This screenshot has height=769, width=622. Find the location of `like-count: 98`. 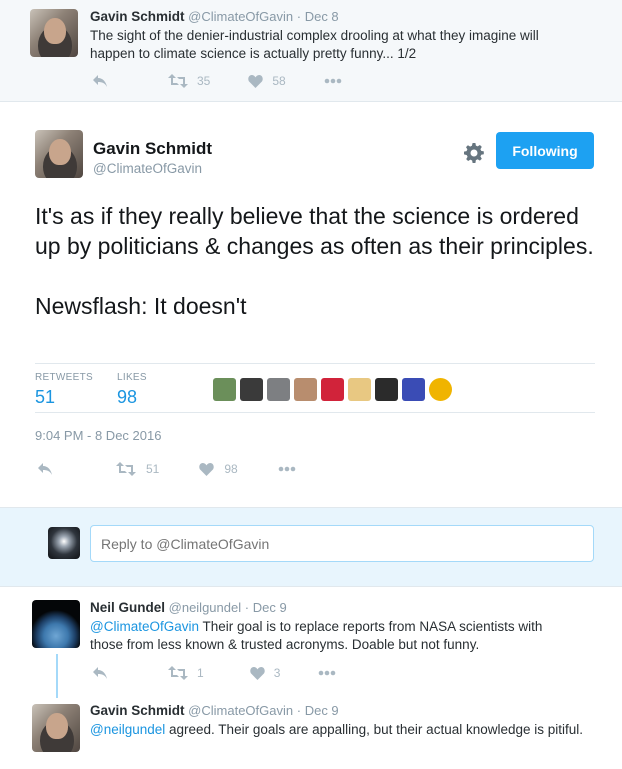

like-count: 98 is located at coordinates (231, 469).